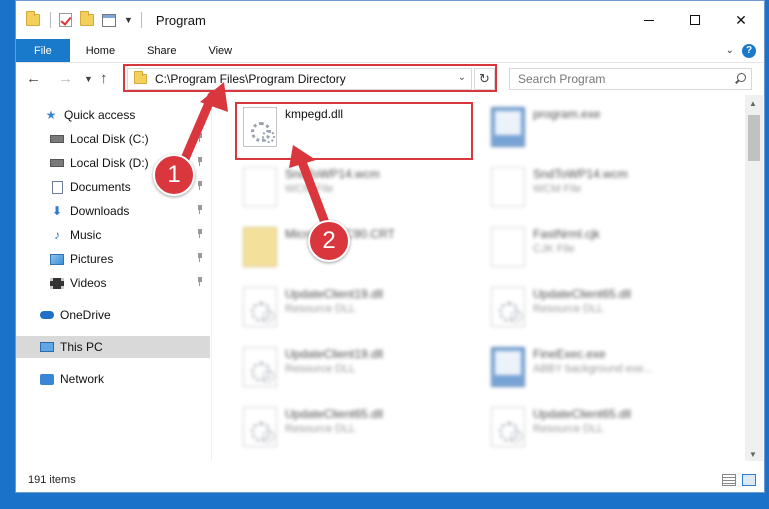  Describe the element at coordinates (65, 78) in the screenshot. I see `forward-arrow-icon: →` at that location.